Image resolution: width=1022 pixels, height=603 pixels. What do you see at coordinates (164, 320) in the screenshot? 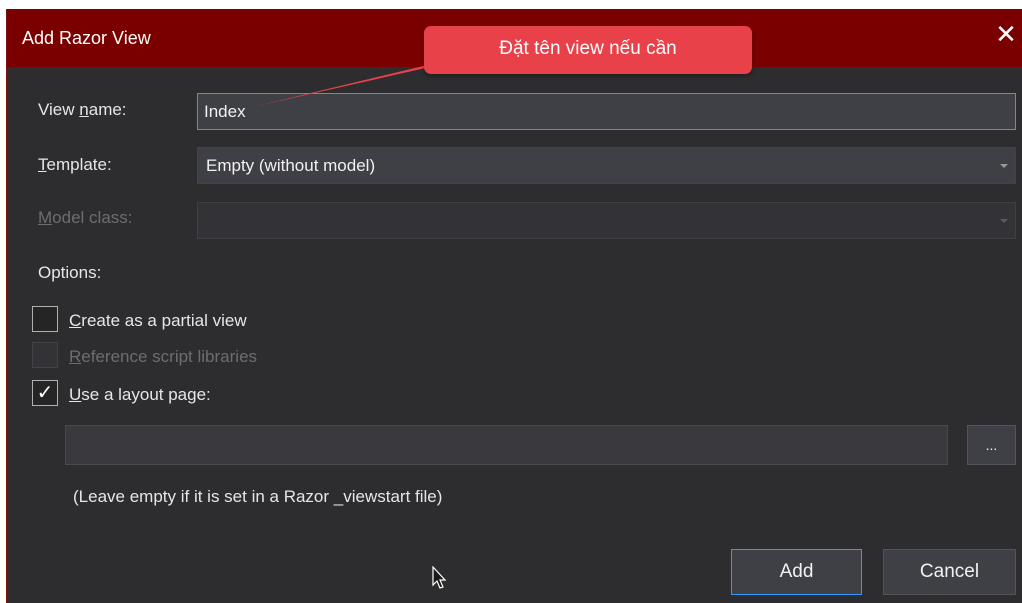
I see `partial-view-label-rest: reate as a partial view` at bounding box center [164, 320].